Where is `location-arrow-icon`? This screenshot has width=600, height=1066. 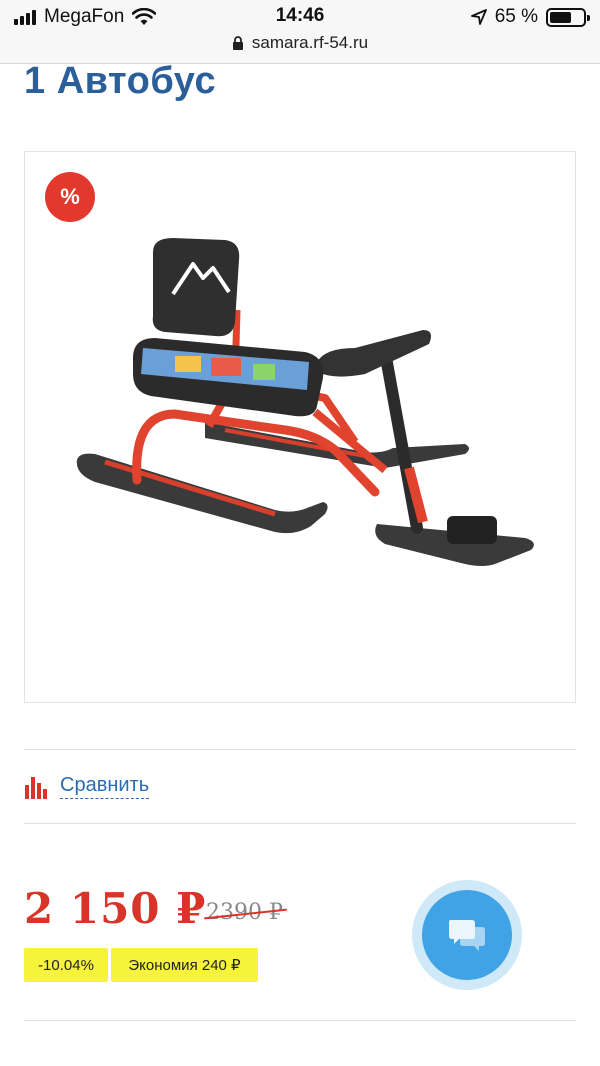
location-arrow-icon is located at coordinates (478, 17).